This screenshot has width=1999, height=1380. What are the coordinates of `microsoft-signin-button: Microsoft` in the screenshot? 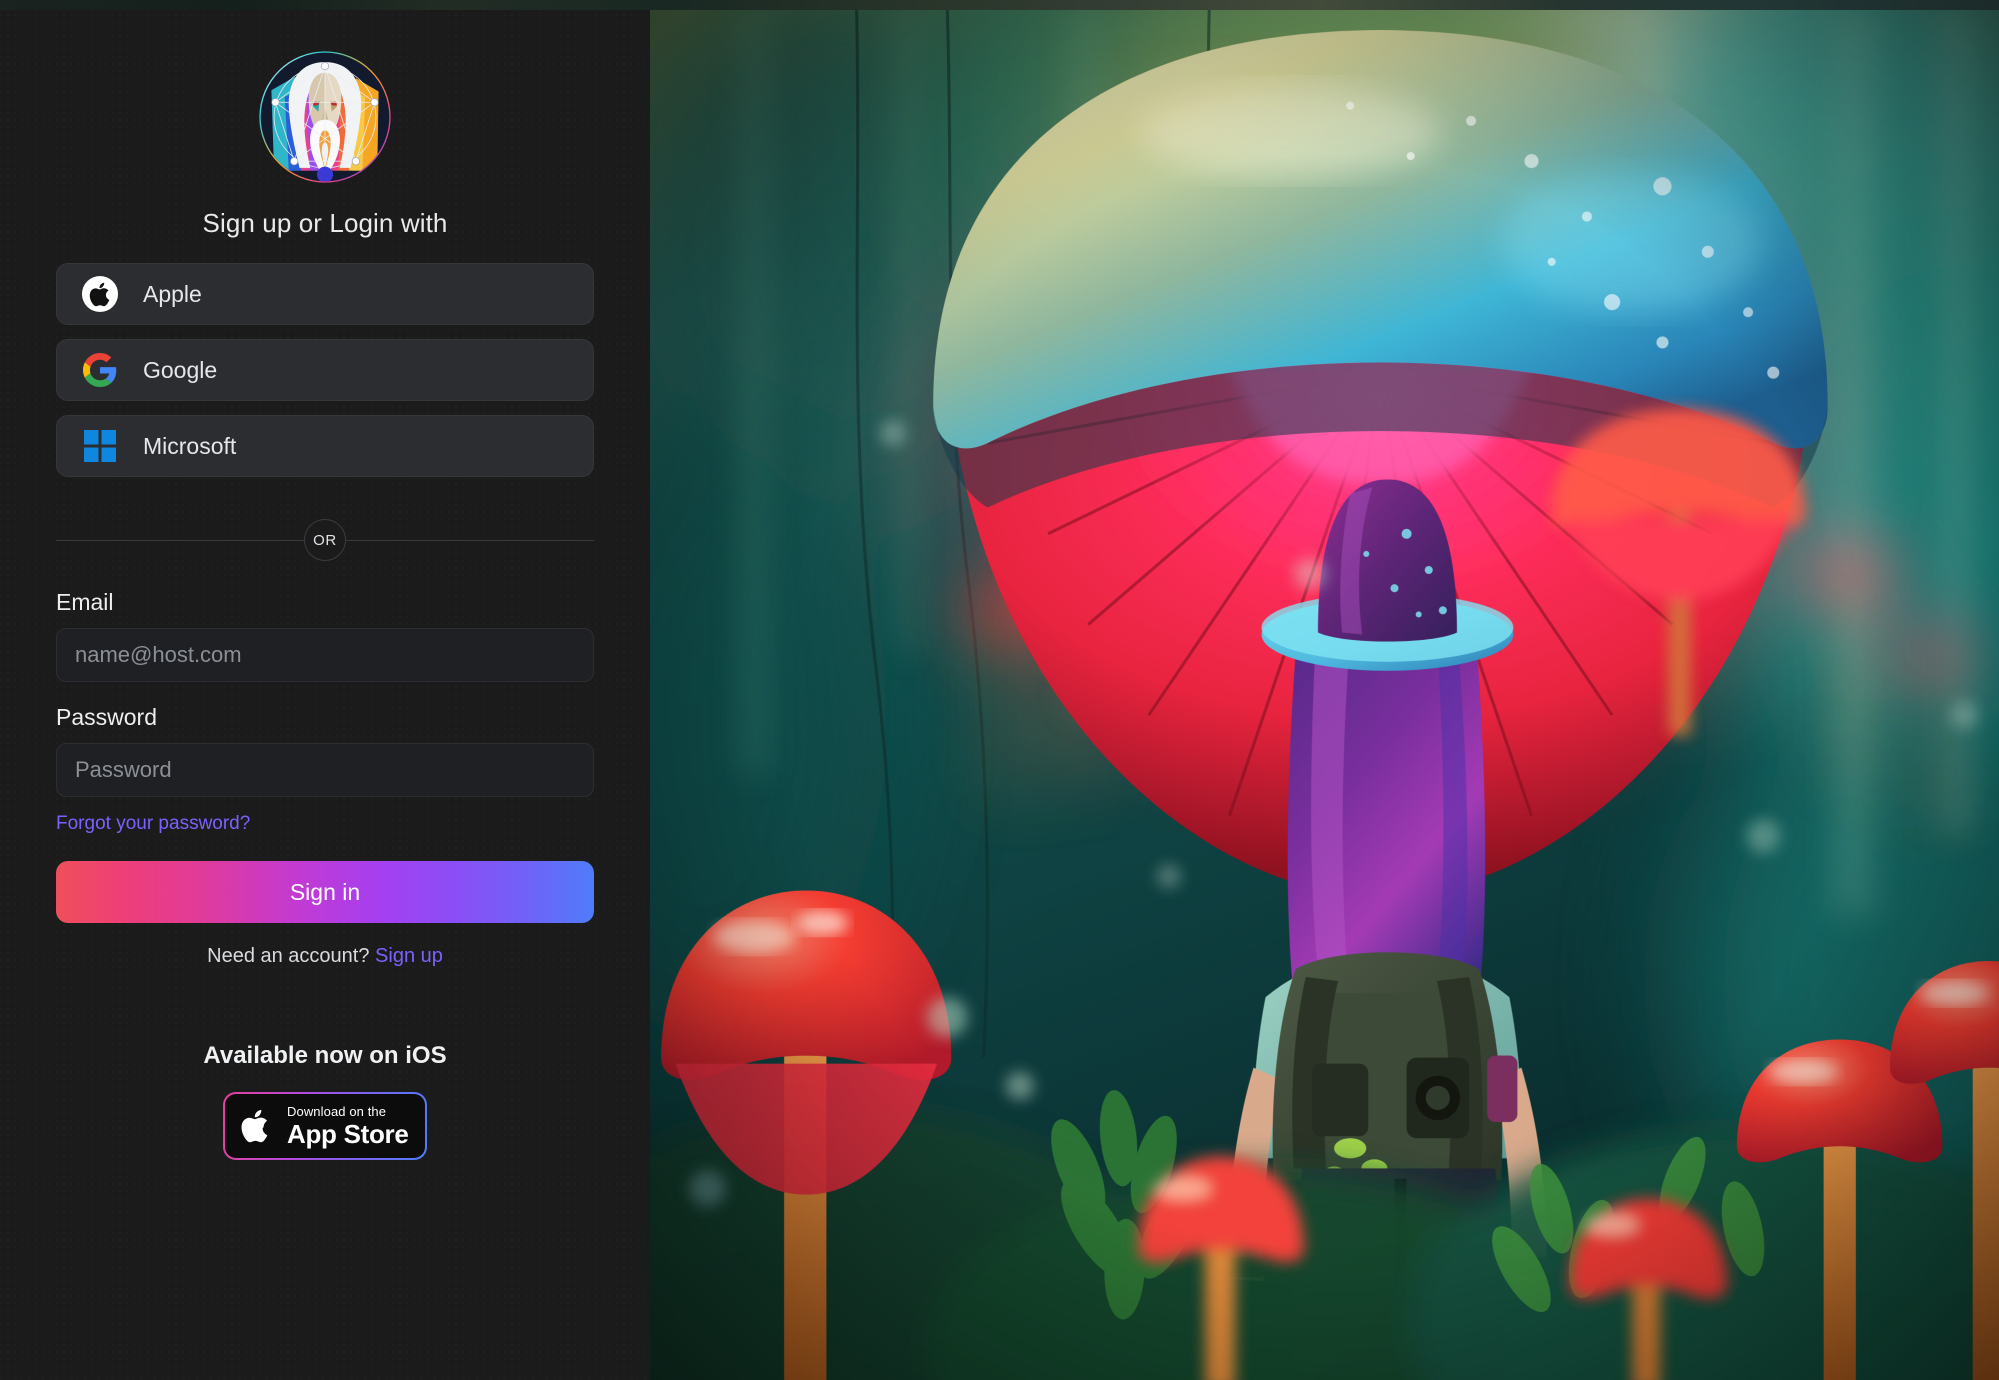 It's located at (325, 446).